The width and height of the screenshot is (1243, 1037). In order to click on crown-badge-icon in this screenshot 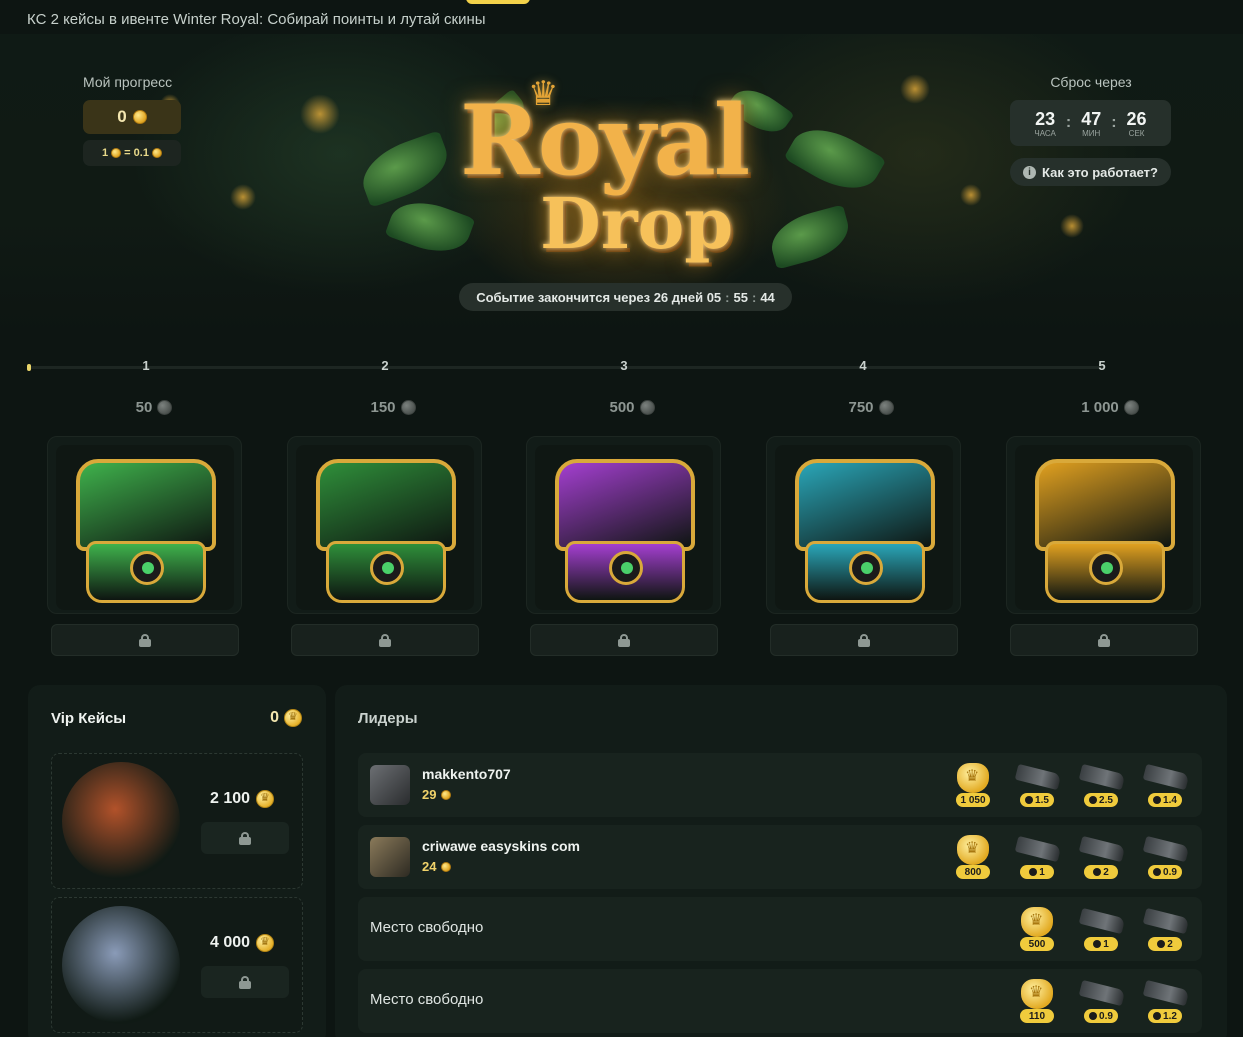, I will do `click(1037, 994)`.